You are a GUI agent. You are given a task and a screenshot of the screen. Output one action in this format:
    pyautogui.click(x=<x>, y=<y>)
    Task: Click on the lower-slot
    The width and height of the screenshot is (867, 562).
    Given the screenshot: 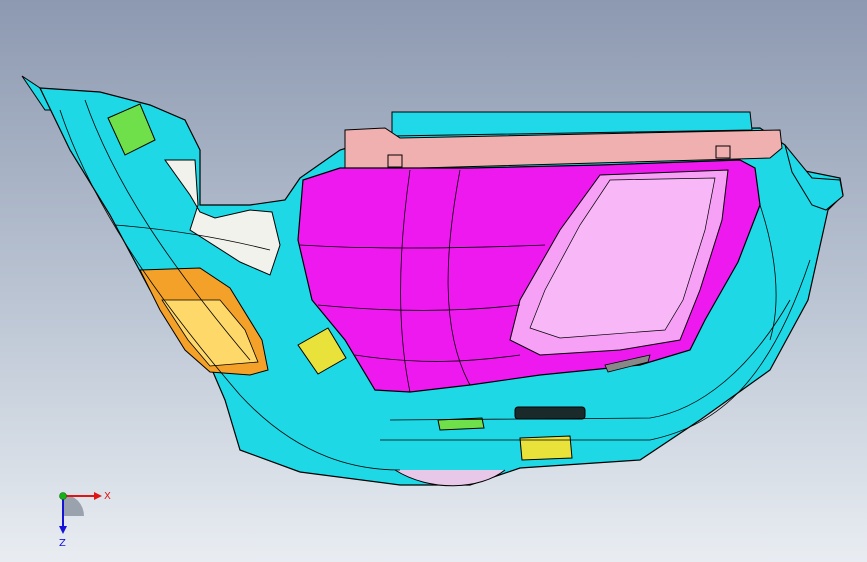 What is the action you would take?
    pyautogui.click(x=550, y=413)
    